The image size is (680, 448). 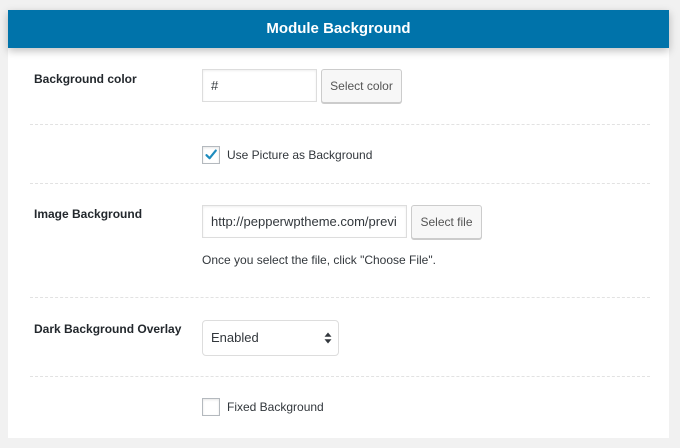 I want to click on overlay-selected-value: Enabled, so click(x=235, y=337).